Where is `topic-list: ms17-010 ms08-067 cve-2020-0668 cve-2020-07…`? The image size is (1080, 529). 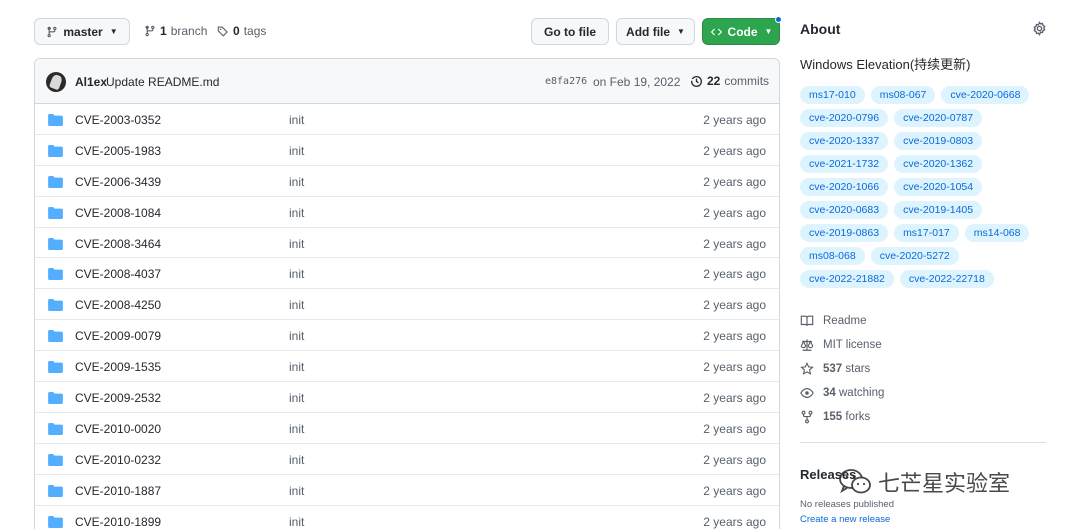 topic-list: ms17-010 ms08-067 cve-2020-0668 cve-2020-07… is located at coordinates (925, 187).